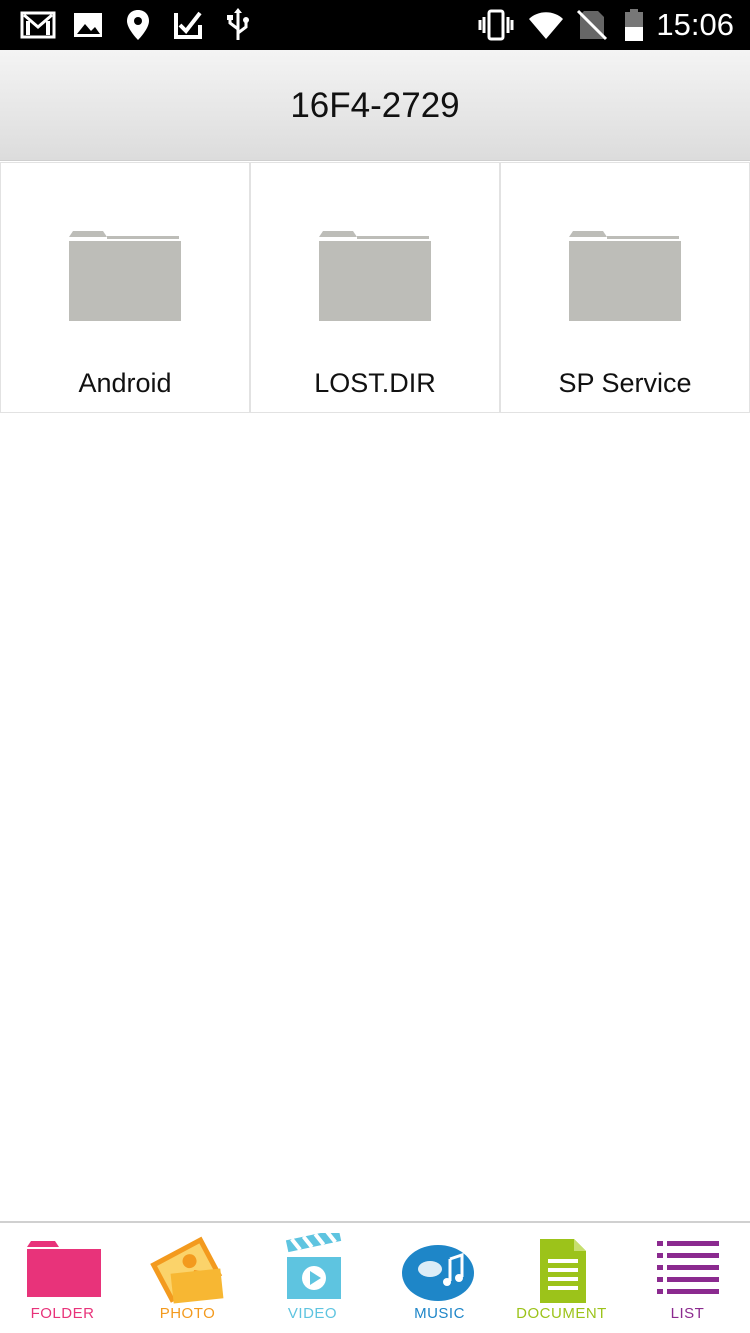 Image resolution: width=750 pixels, height=1333 pixels. What do you see at coordinates (375, 25) in the screenshot?
I see `status-bar: 15:06` at bounding box center [375, 25].